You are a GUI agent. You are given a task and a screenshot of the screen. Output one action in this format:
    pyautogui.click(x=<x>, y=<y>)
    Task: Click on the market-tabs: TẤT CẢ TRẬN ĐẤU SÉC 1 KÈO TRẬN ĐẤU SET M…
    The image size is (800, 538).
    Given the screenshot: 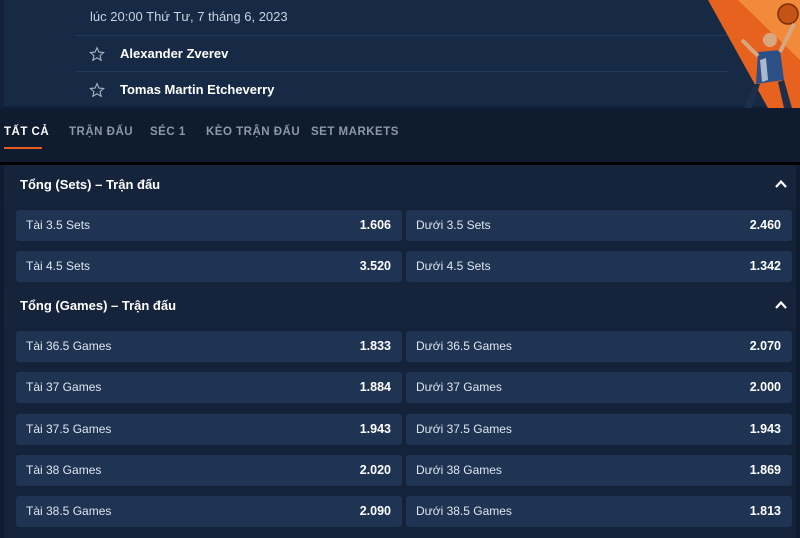 What is the action you would take?
    pyautogui.click(x=400, y=137)
    